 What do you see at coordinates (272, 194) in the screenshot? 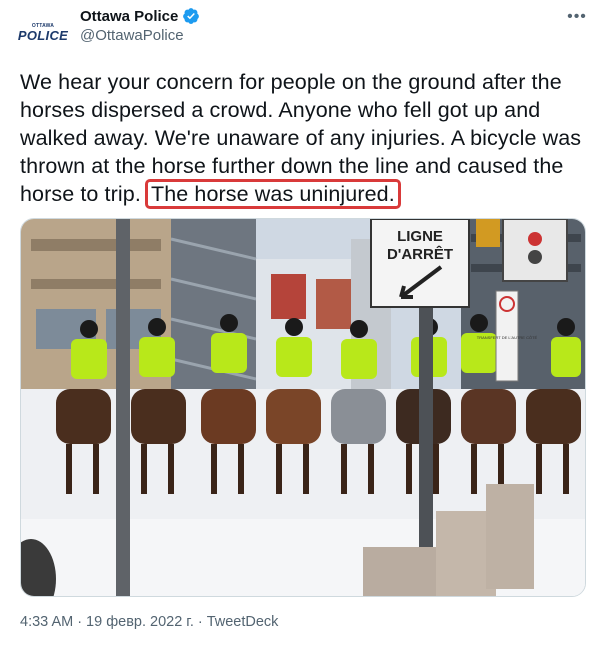
I see `tweet-text-highlight: The horse was uninjured.` at bounding box center [272, 194].